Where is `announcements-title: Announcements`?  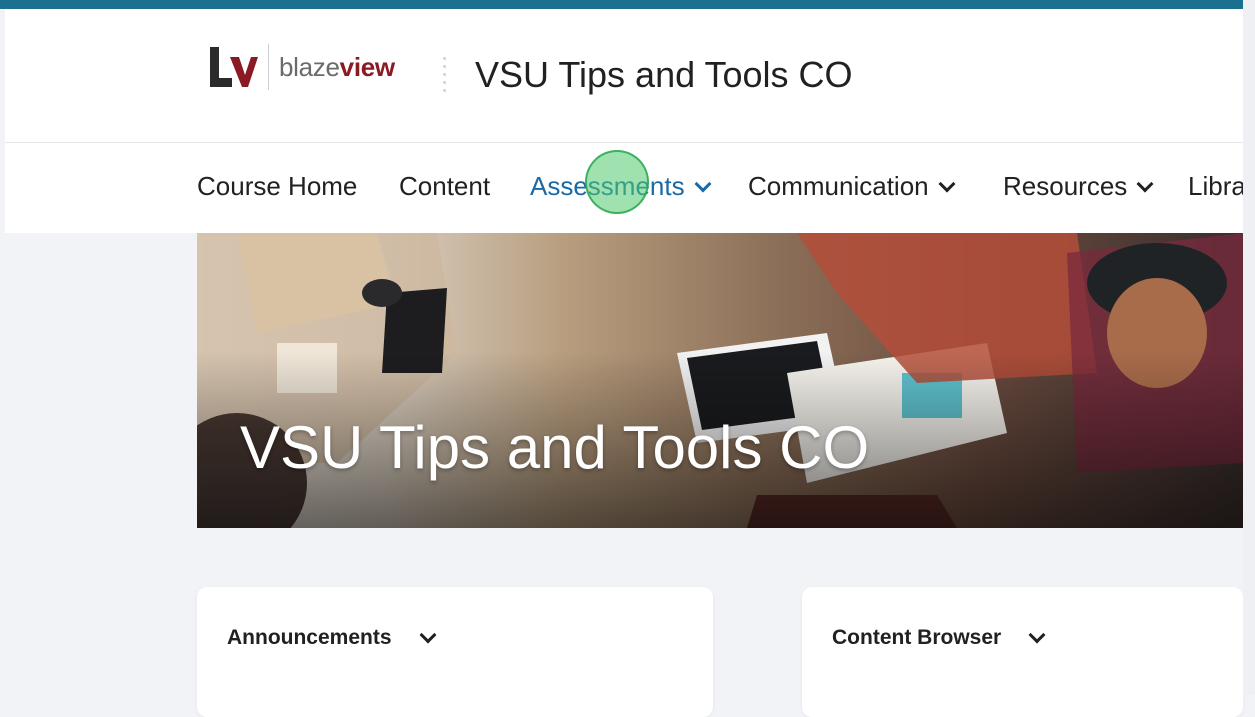
announcements-title: Announcements is located at coordinates (309, 637).